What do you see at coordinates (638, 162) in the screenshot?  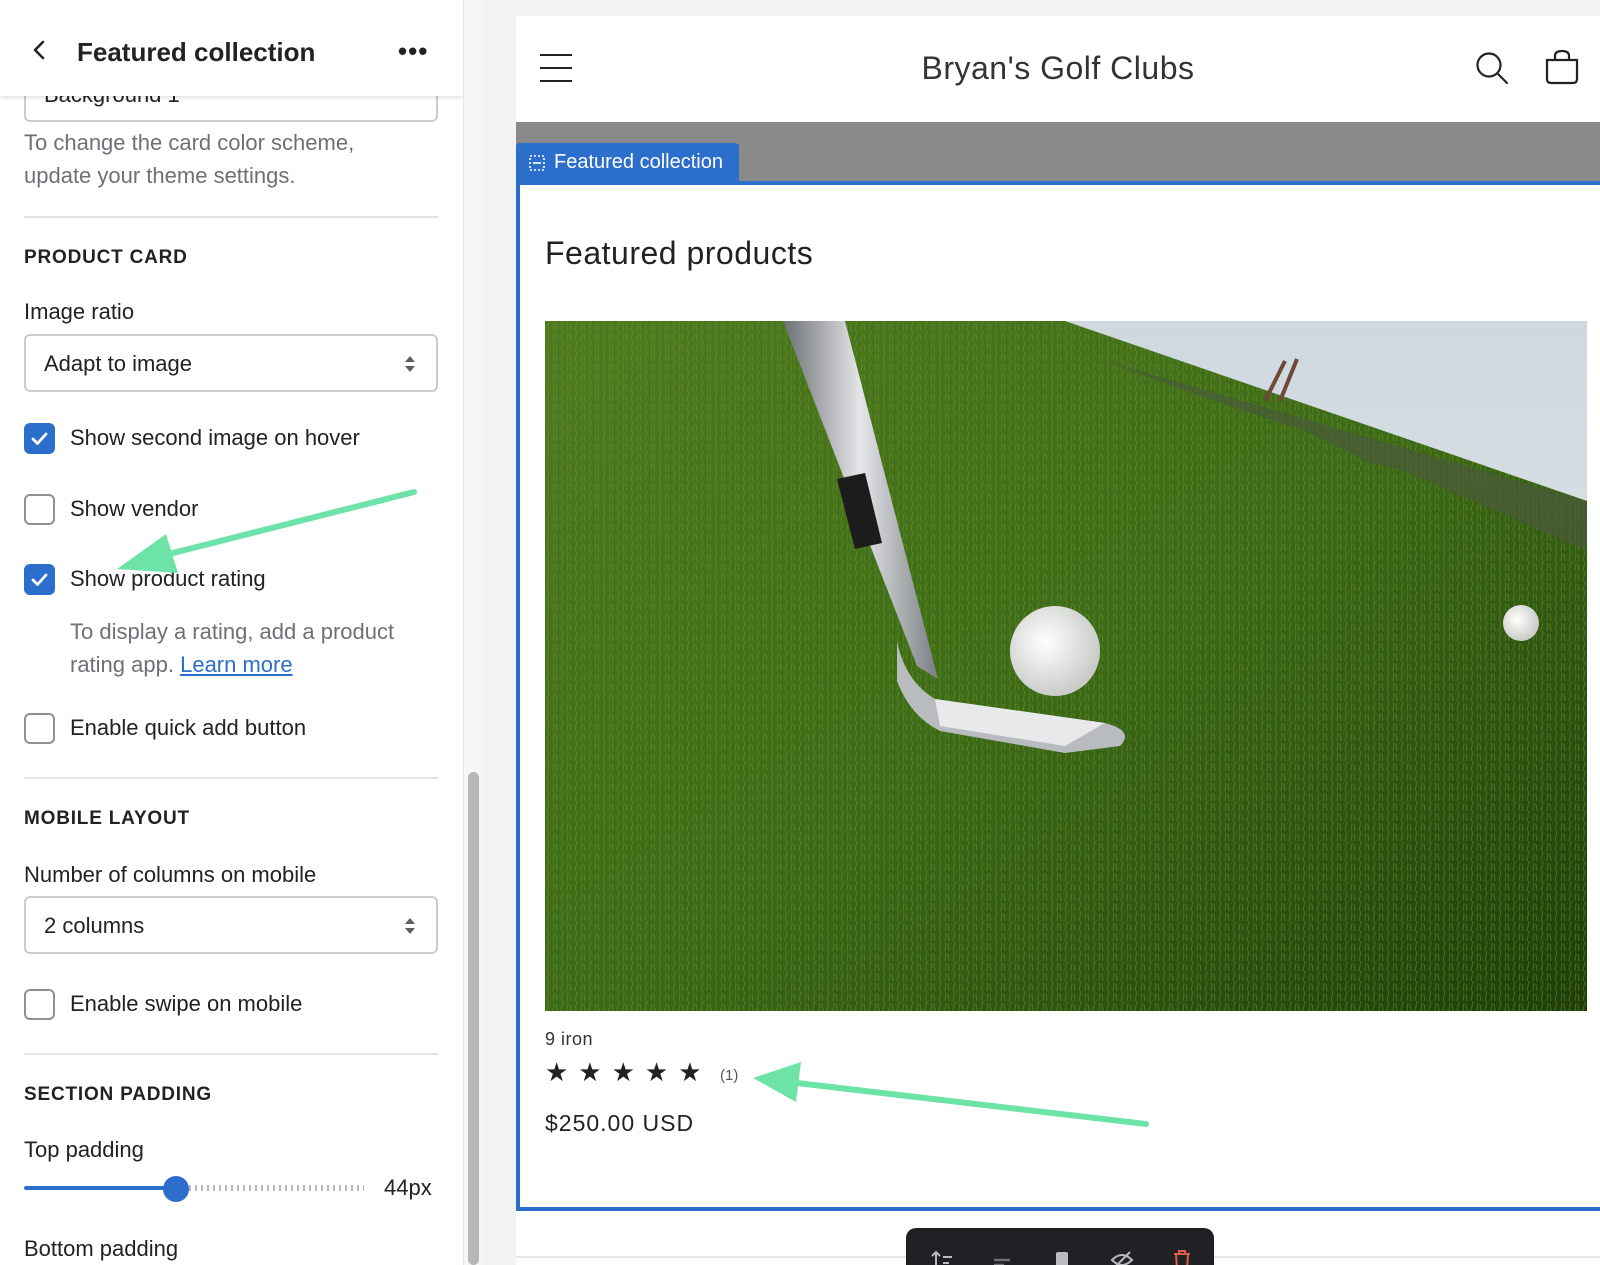 I see `featured-collection-tag-label: Featured collection` at bounding box center [638, 162].